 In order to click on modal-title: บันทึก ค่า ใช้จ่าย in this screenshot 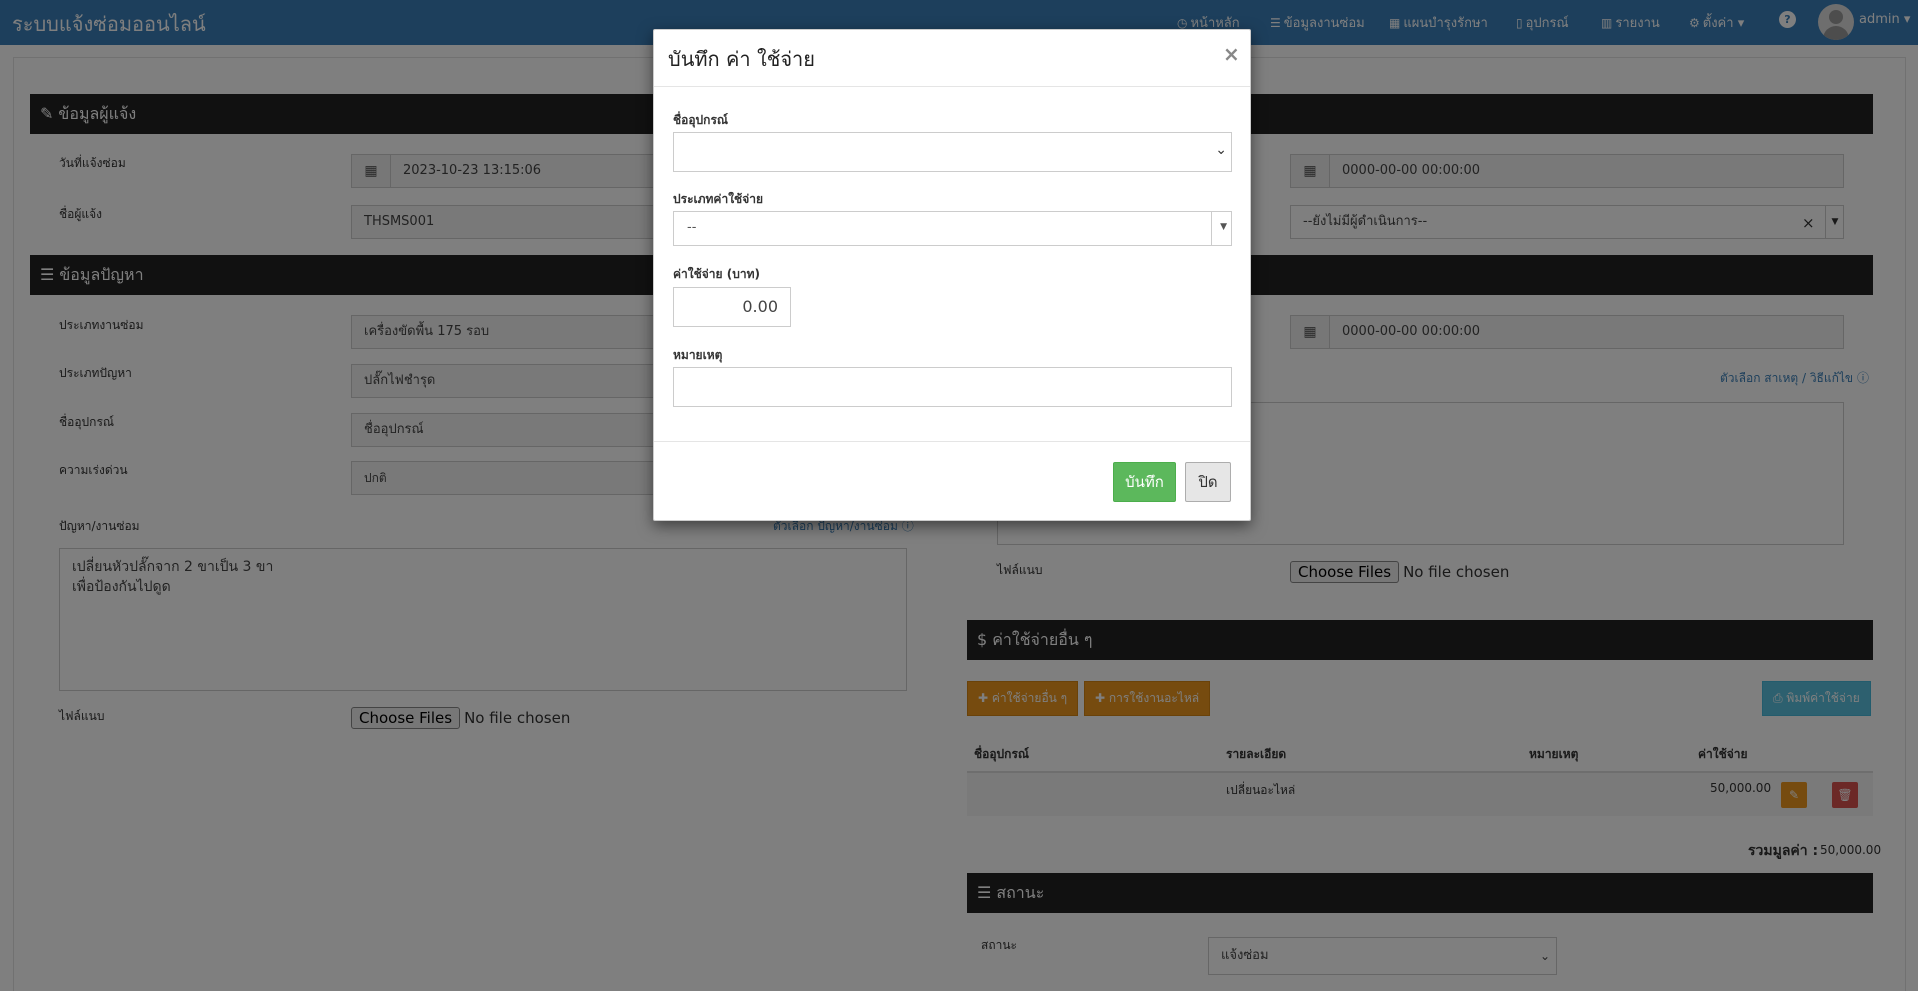, I will do `click(741, 59)`.